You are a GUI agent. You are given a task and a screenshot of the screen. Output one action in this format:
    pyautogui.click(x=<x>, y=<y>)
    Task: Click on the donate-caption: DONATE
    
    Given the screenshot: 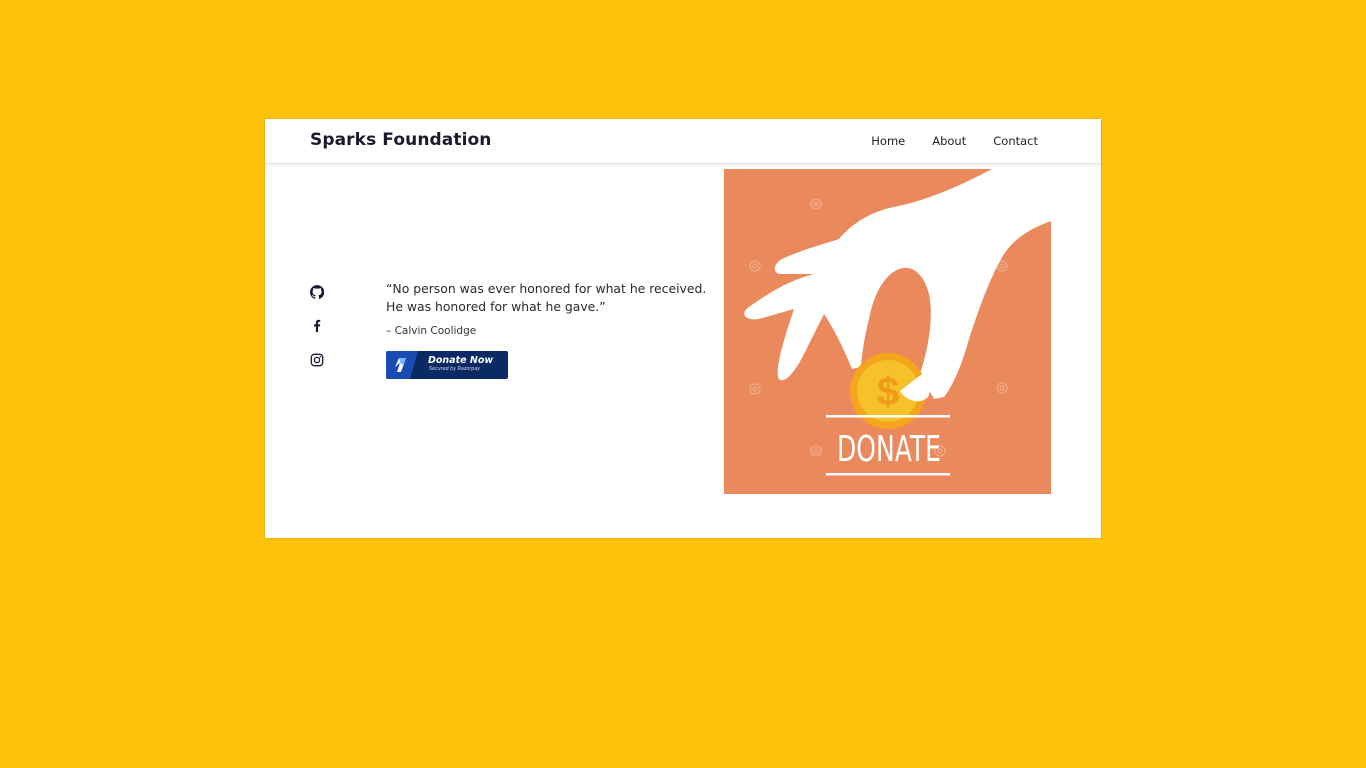 What is the action you would take?
    pyautogui.click(x=889, y=449)
    